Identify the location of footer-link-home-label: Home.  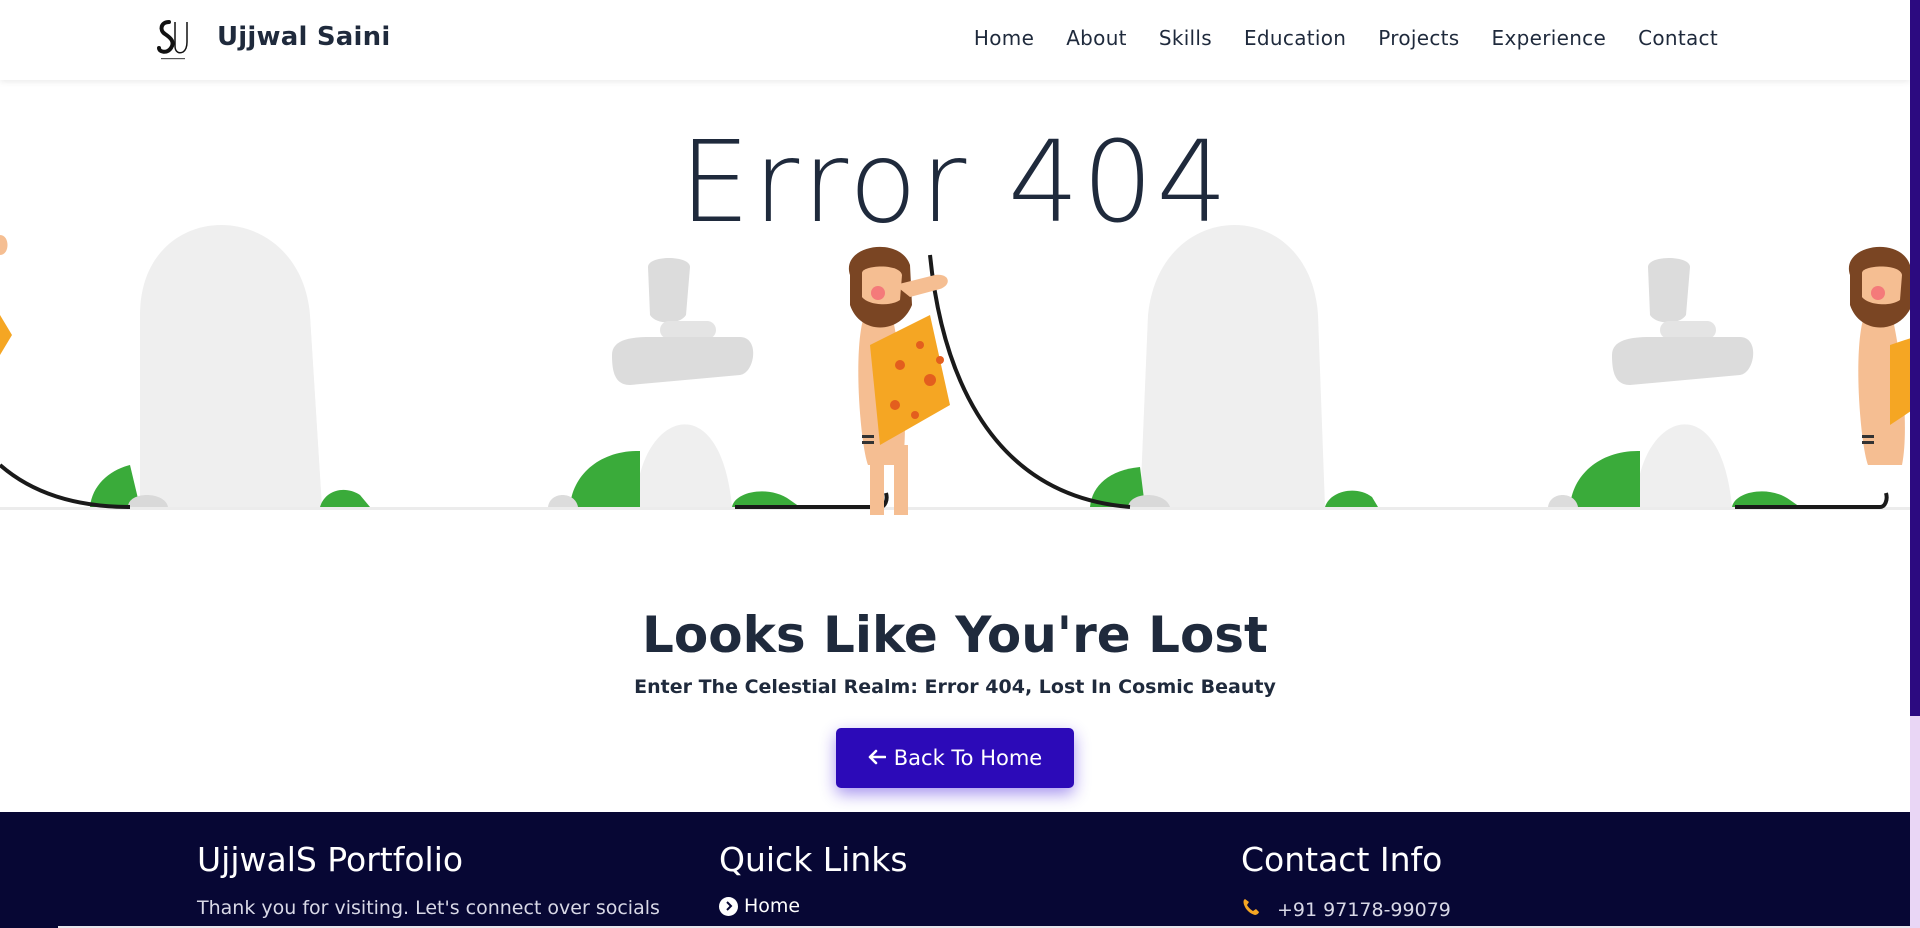
(772, 906).